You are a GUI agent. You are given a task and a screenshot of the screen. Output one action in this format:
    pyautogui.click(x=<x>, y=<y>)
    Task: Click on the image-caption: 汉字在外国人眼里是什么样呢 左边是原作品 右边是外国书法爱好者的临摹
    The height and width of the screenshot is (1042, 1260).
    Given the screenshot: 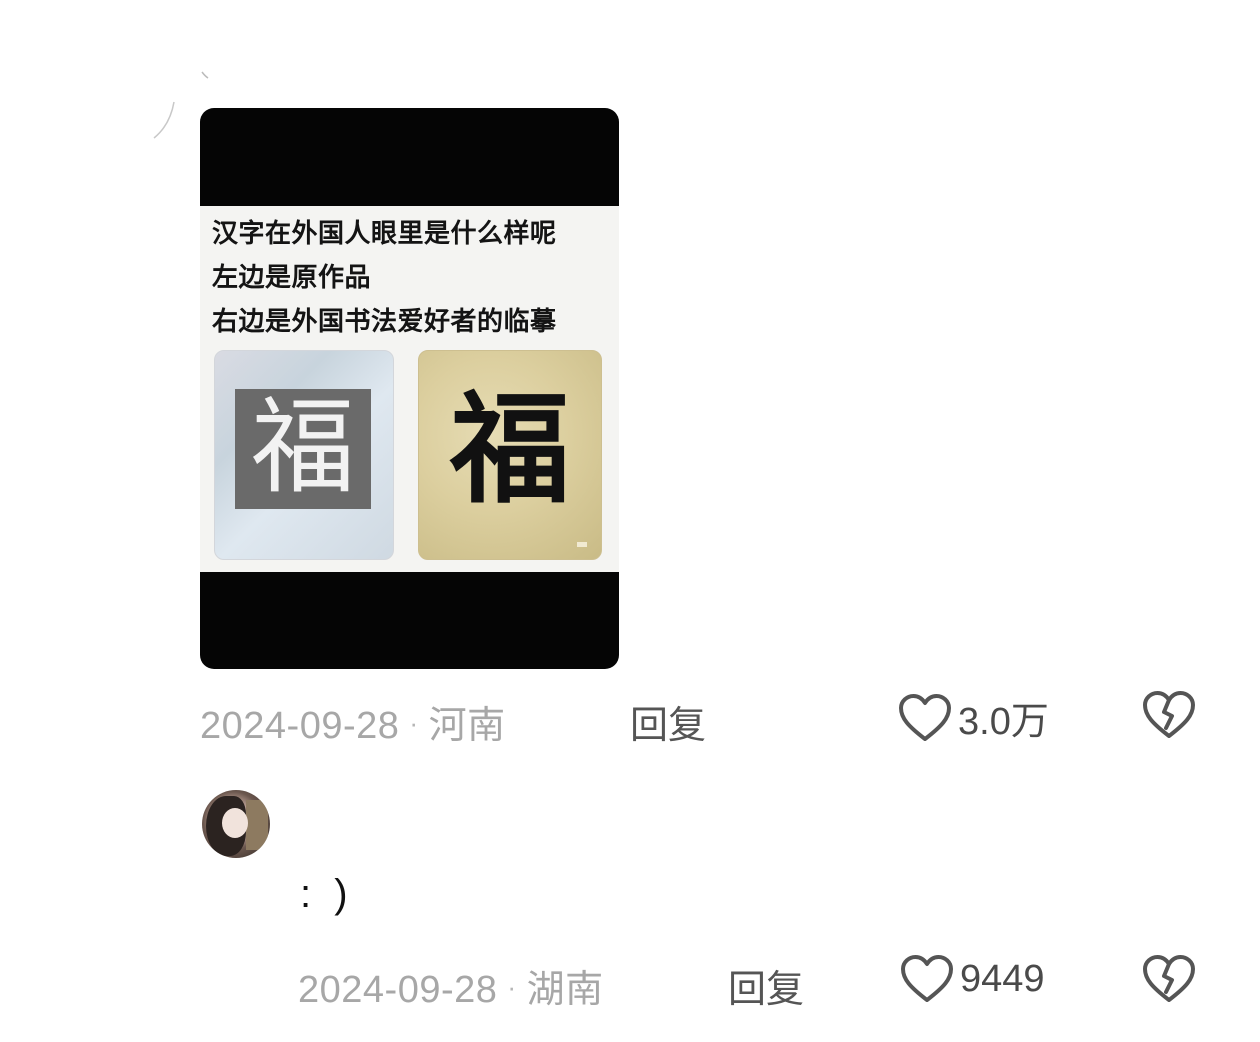 What is the action you would take?
    pyautogui.click(x=411, y=278)
    